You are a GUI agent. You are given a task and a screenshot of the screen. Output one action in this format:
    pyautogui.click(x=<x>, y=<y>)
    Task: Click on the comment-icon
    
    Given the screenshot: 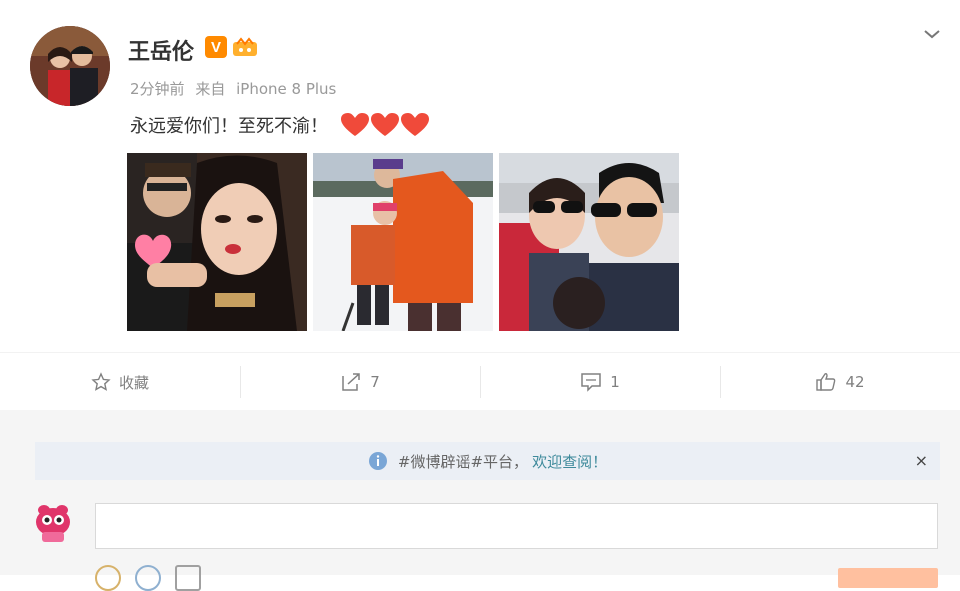 What is the action you would take?
    pyautogui.click(x=591, y=382)
    